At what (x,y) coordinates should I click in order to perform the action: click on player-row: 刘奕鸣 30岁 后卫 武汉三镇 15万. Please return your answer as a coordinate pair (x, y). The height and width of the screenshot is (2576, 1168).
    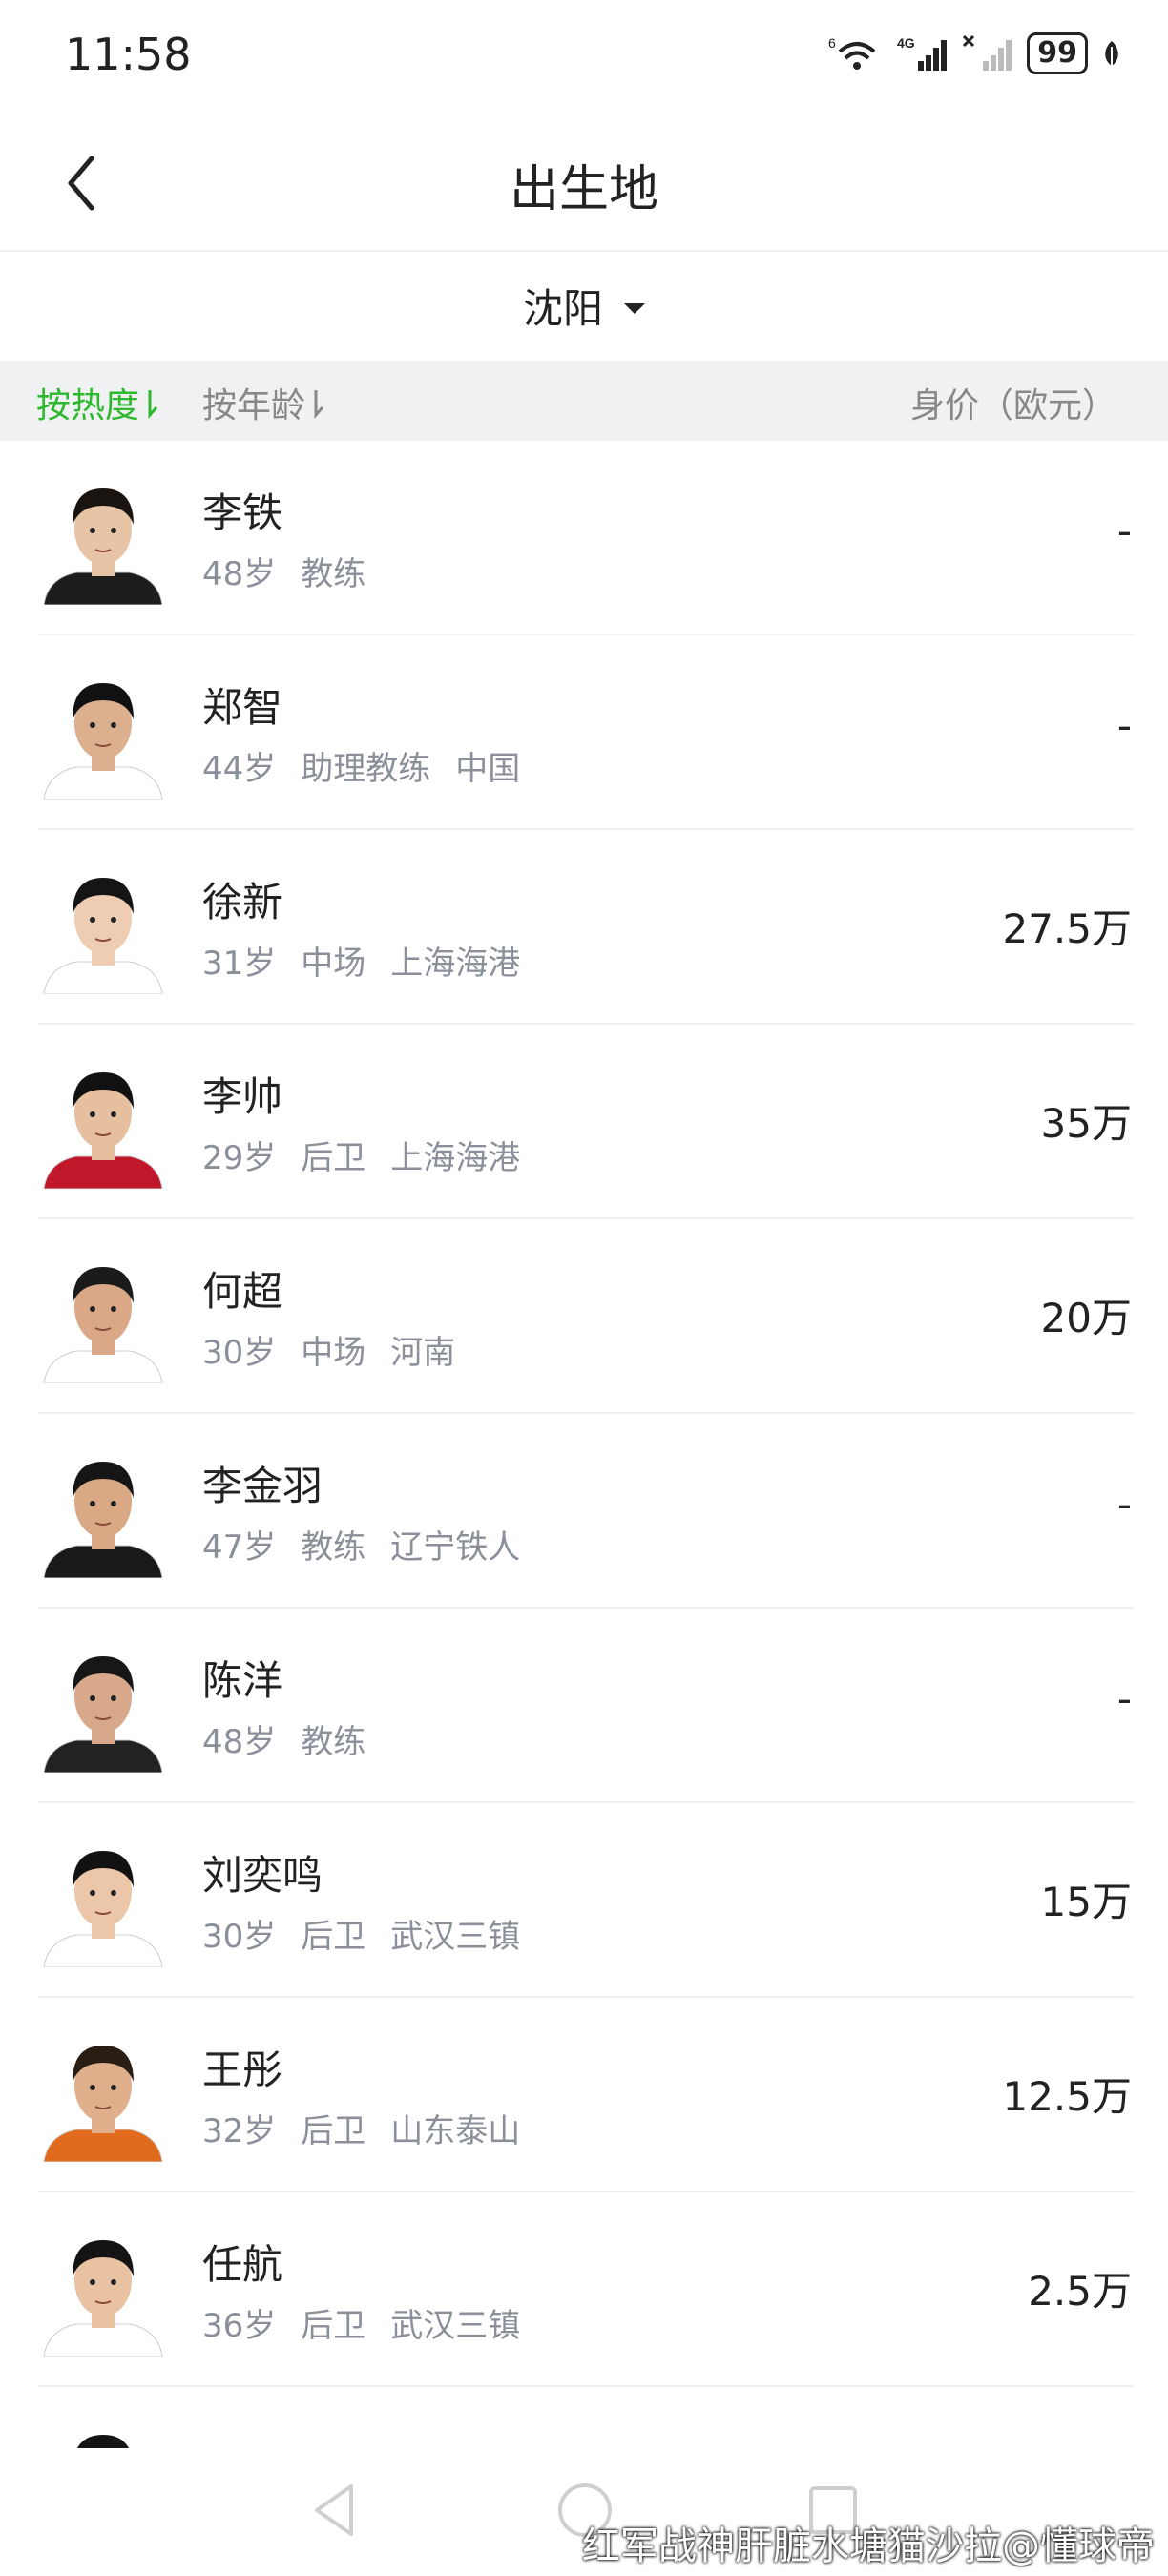
    Looking at the image, I should click on (584, 1900).